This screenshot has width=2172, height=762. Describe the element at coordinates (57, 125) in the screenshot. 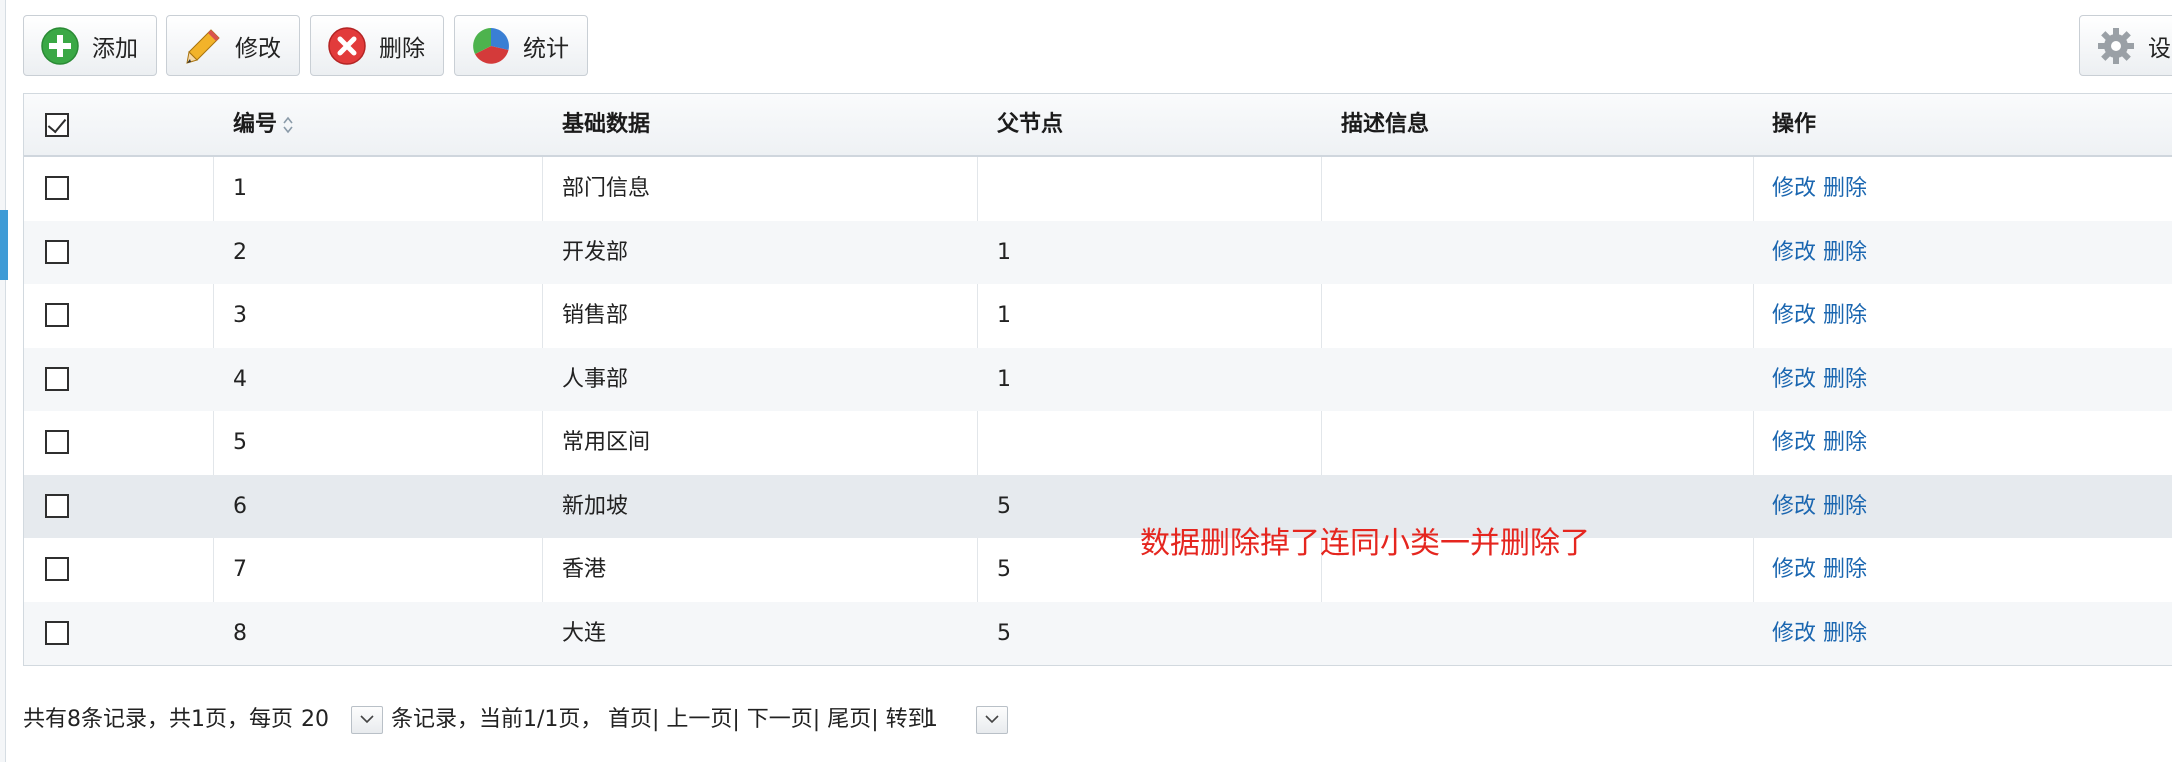

I see `select-all-checkbox` at that location.